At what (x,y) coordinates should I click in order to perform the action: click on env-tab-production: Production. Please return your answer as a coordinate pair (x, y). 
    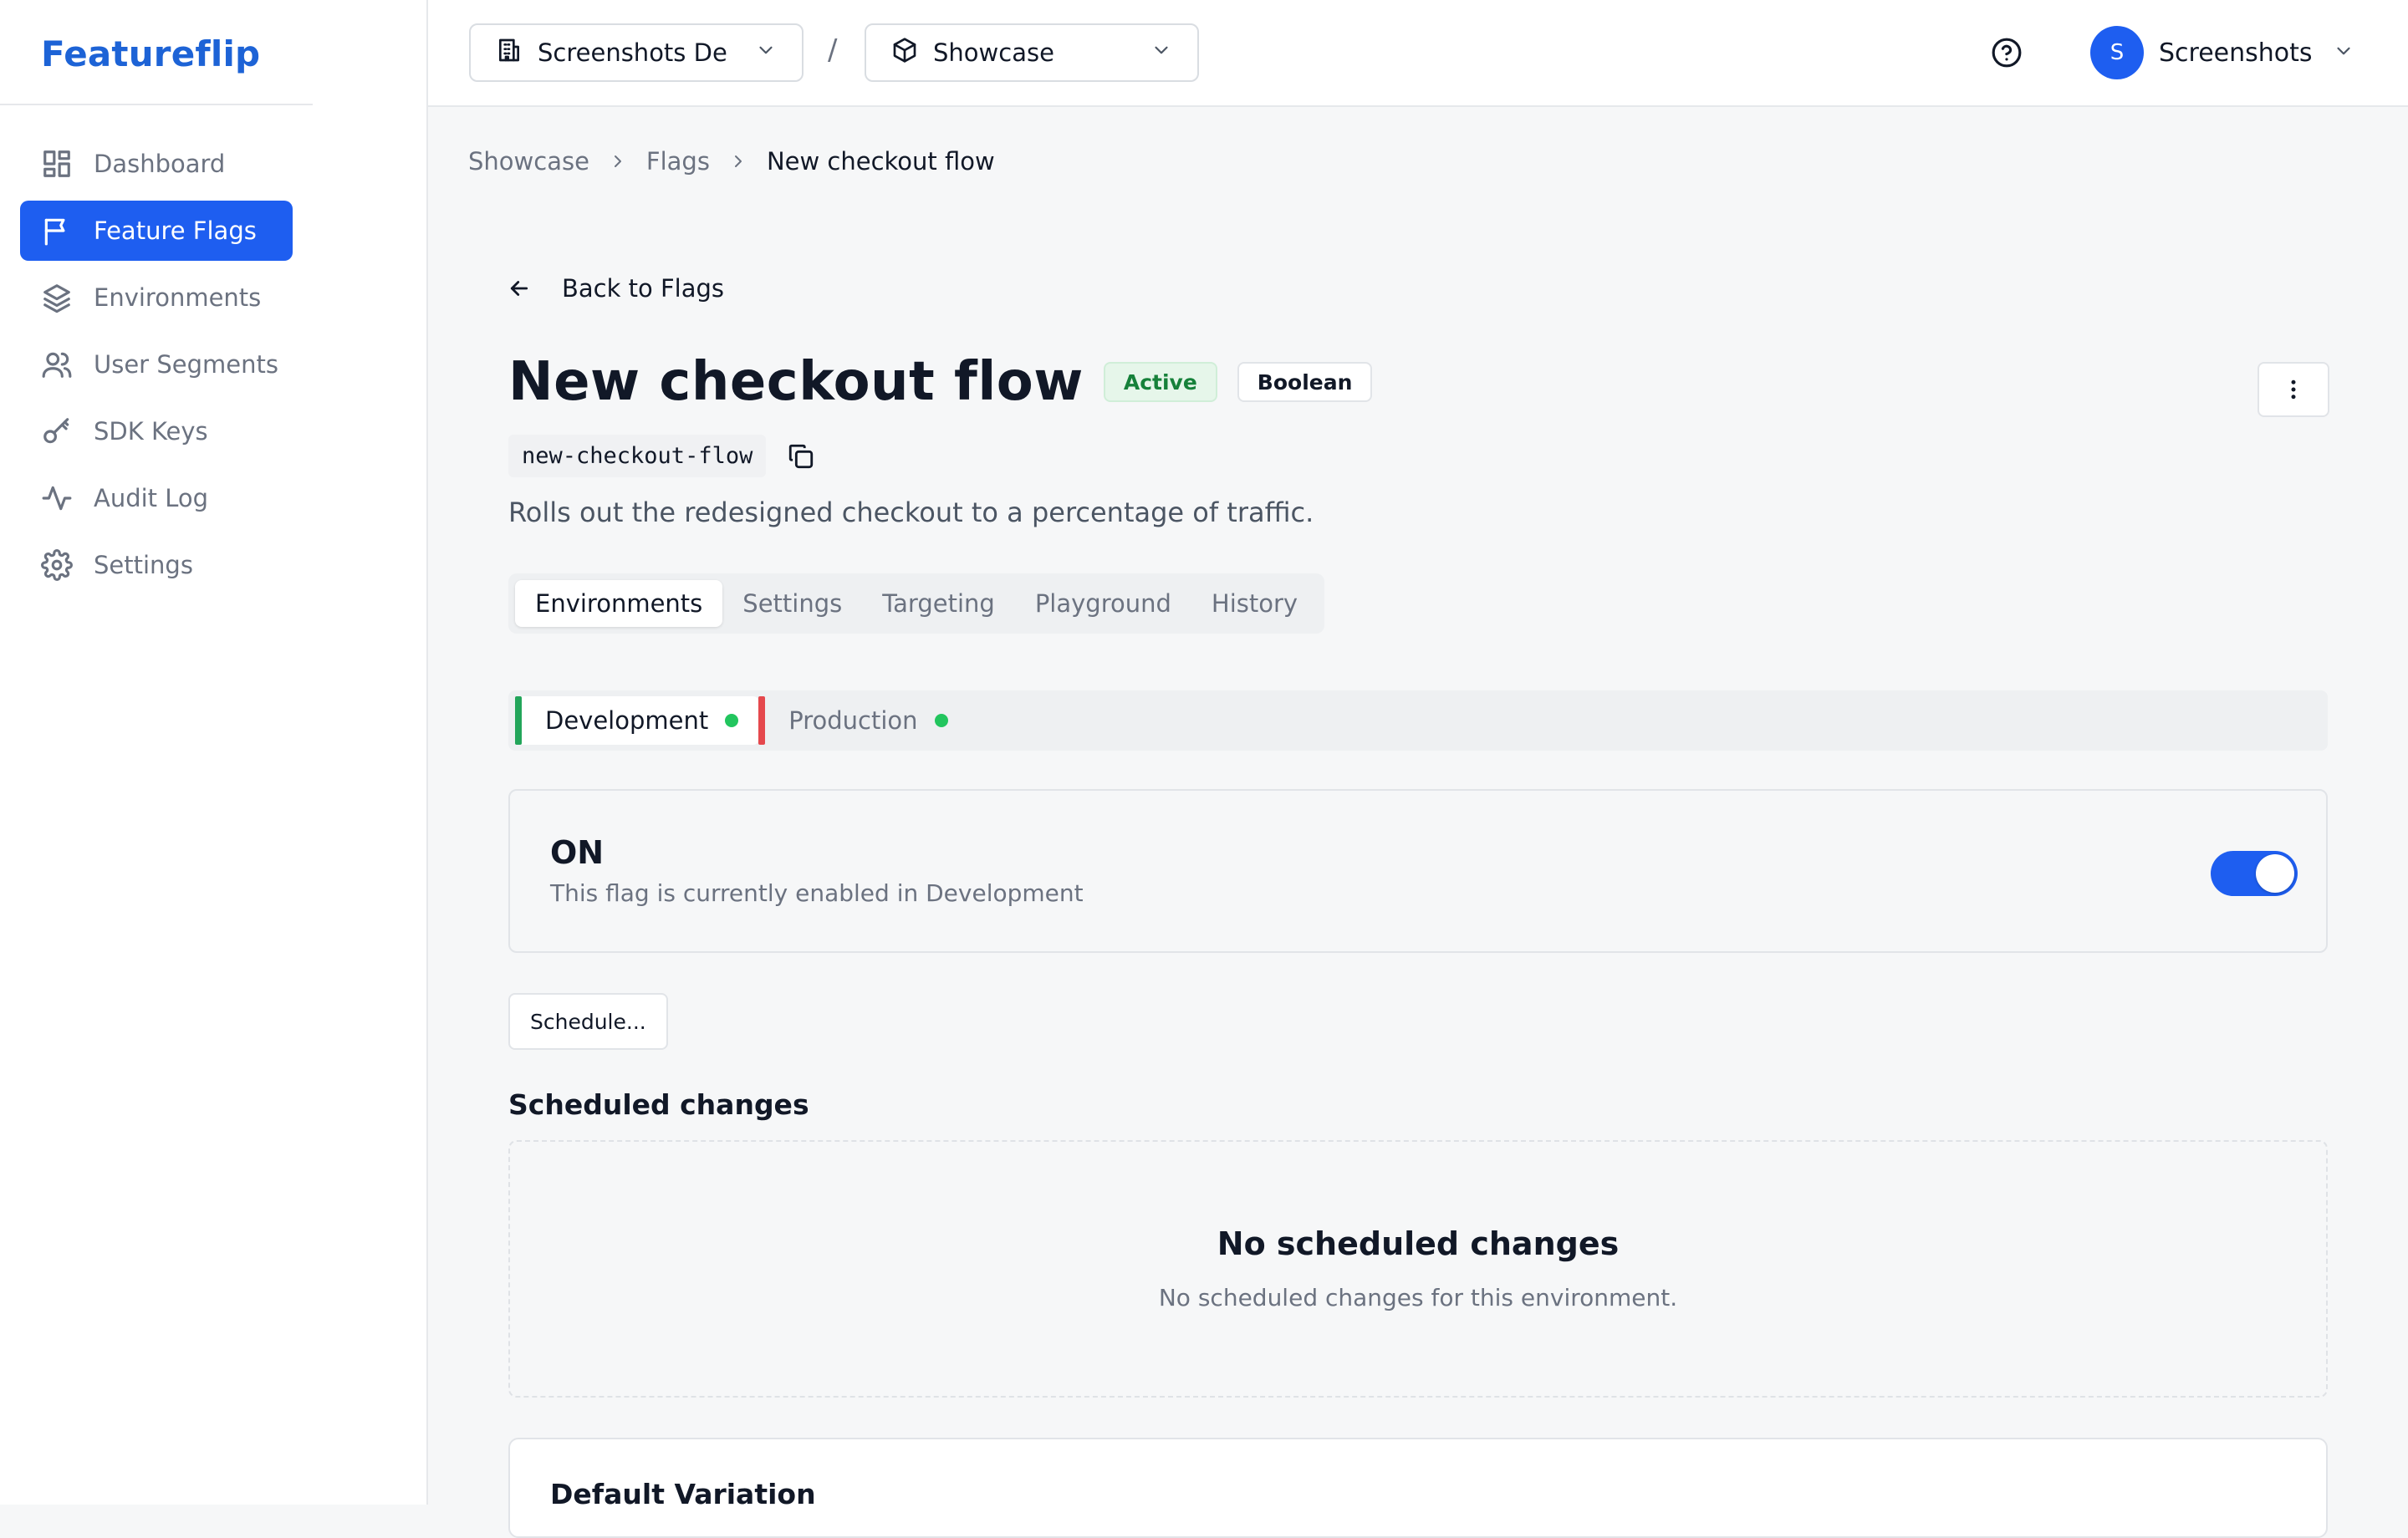
    Looking at the image, I should click on (863, 721).